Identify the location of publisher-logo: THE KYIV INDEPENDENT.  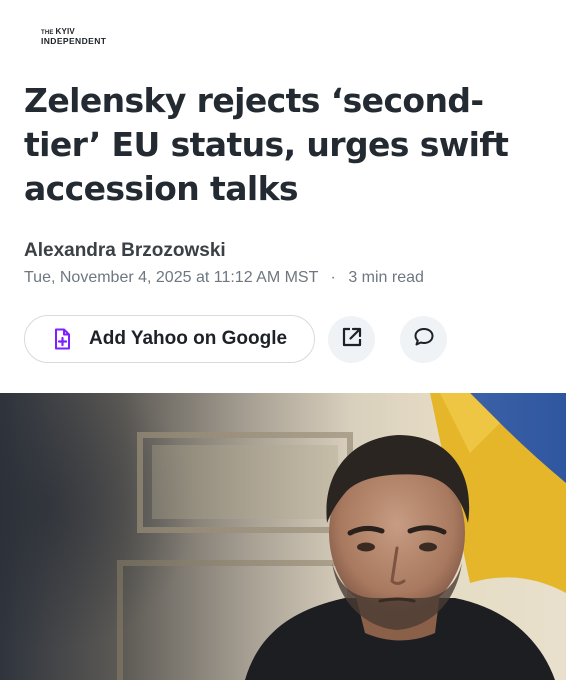
(73, 37).